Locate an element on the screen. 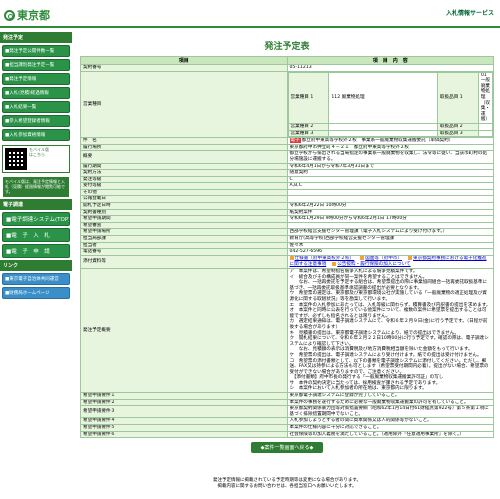  mobile-box: モバイル版 はこちら is located at coordinates (36, 159).